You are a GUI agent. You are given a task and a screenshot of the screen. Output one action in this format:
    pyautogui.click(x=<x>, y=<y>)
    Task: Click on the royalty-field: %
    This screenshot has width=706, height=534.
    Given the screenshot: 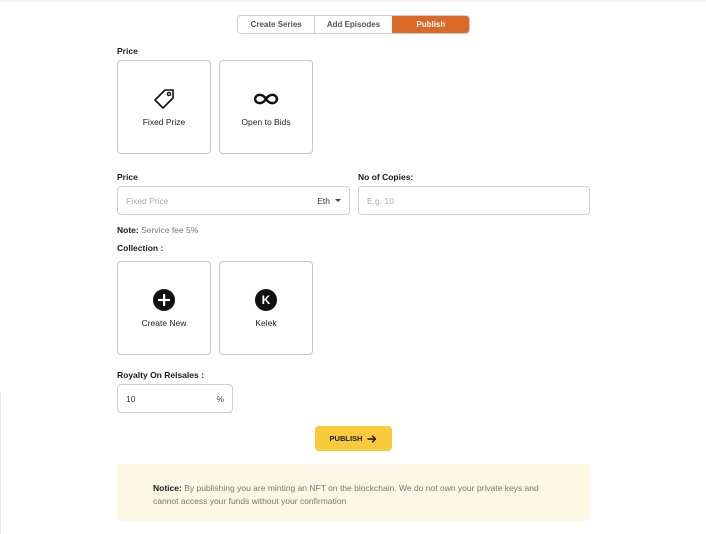 What is the action you would take?
    pyautogui.click(x=175, y=398)
    